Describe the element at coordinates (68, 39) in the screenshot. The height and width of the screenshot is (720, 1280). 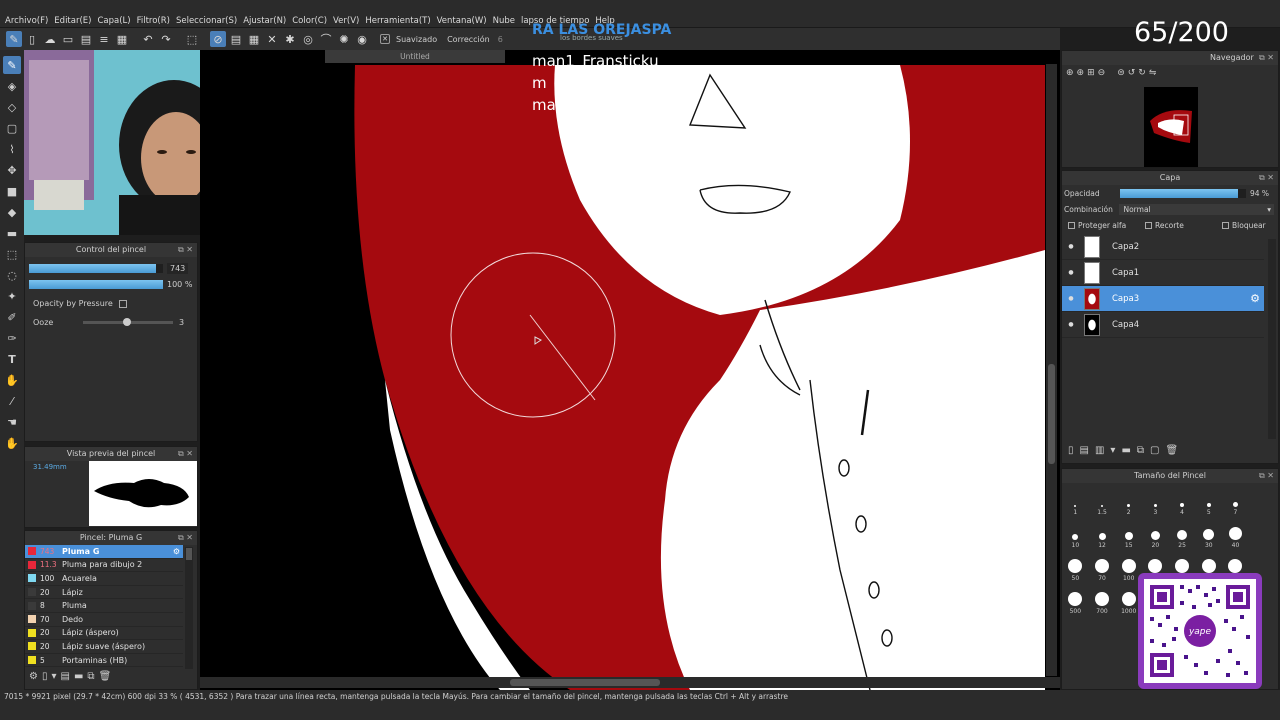
I see `monitor-icon: ▭` at that location.